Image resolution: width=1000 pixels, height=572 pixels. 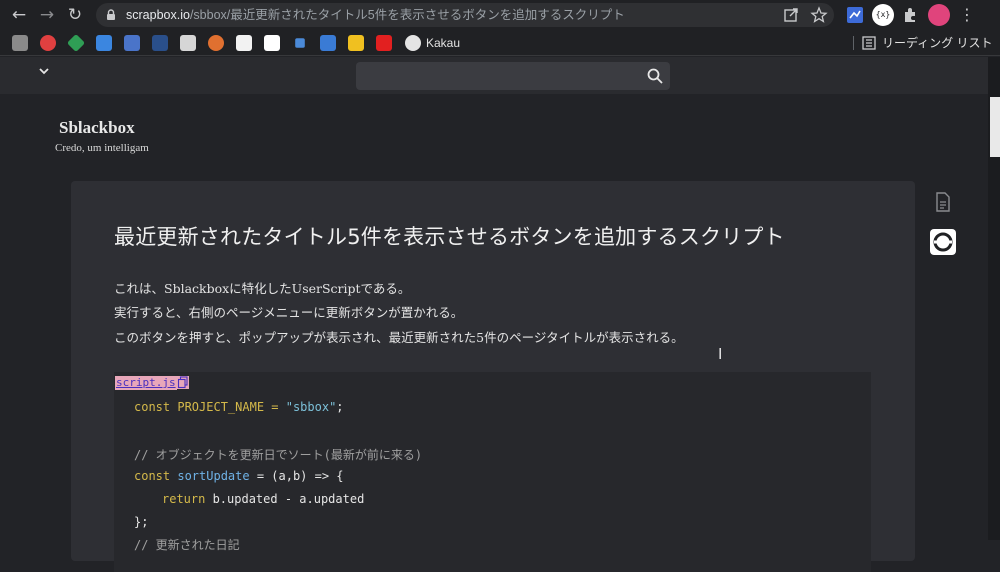 I want to click on bookmark-infinity-icon, so click(x=104, y=43).